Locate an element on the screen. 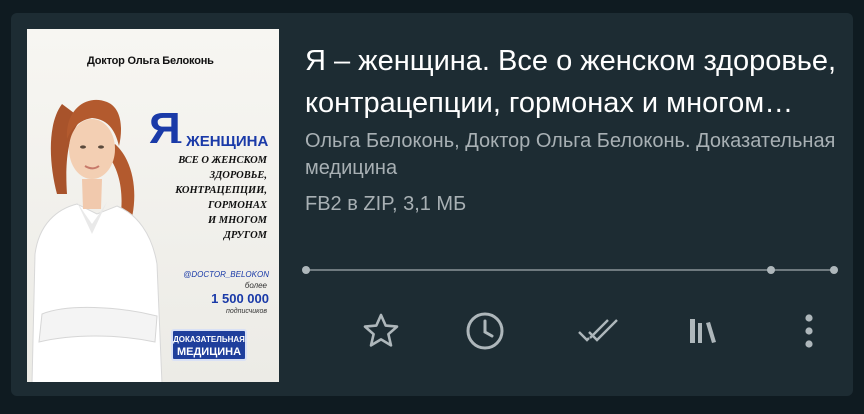 This screenshot has width=864, height=414. clock-icon is located at coordinates (485, 331).